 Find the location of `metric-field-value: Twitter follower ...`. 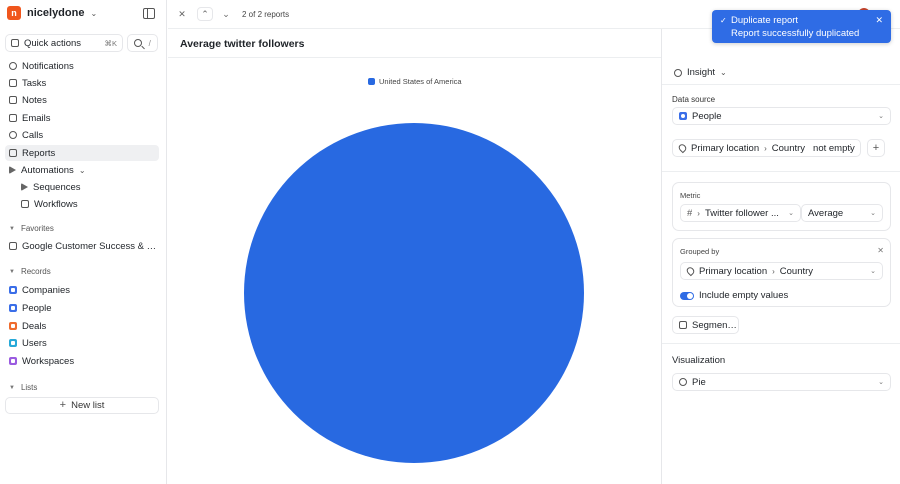

metric-field-value: Twitter follower ... is located at coordinates (741, 213).